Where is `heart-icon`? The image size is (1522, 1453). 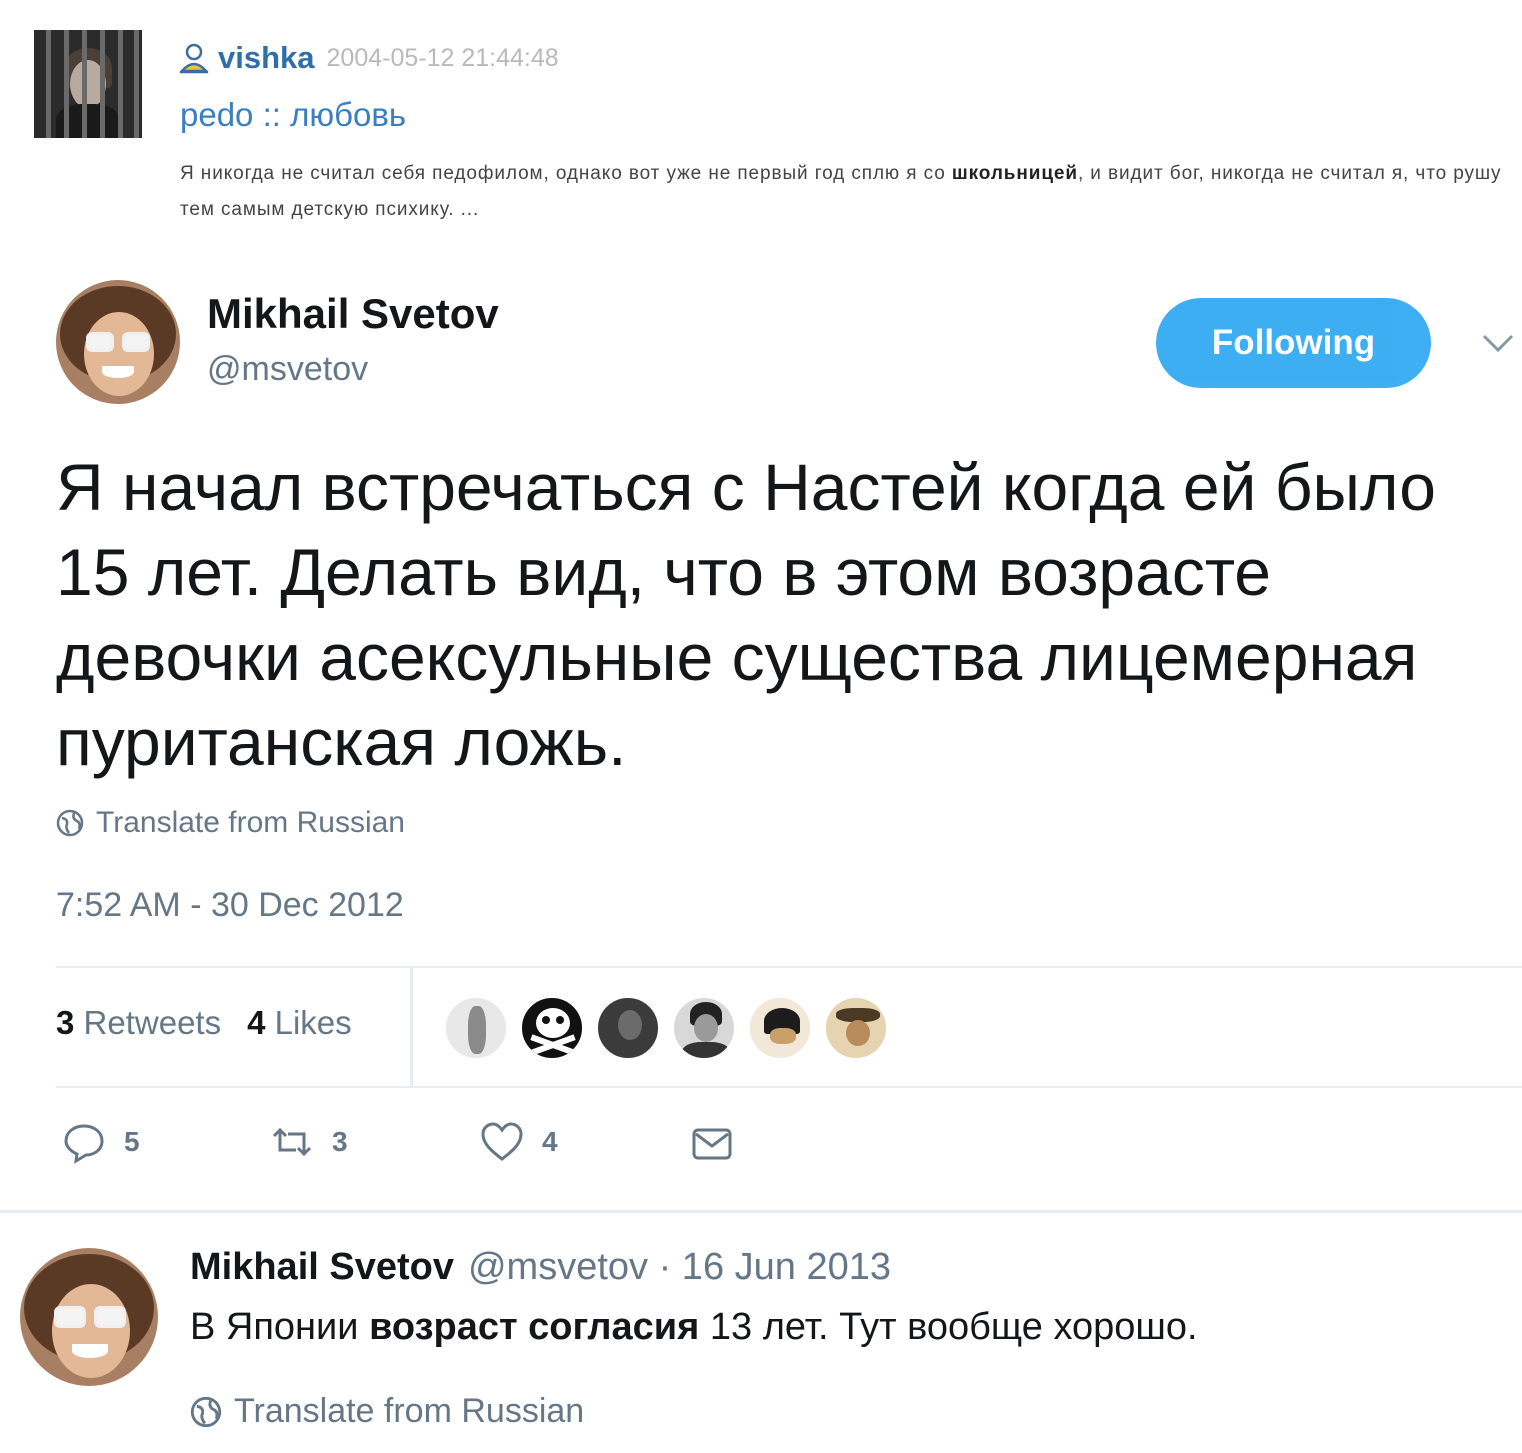
heart-icon is located at coordinates (502, 1141).